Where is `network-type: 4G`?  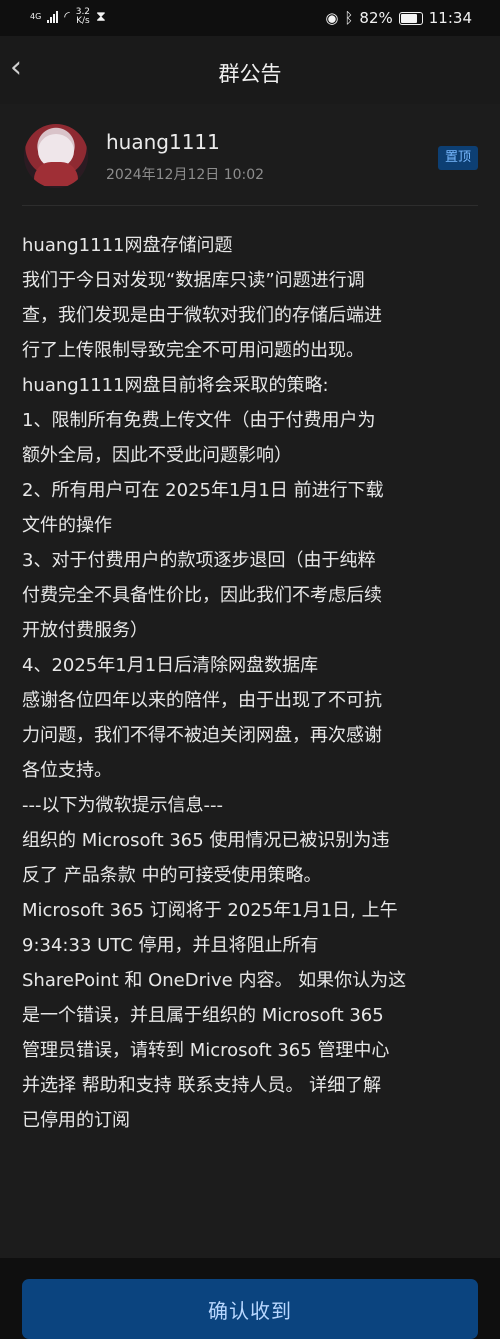 network-type: 4G is located at coordinates (36, 16).